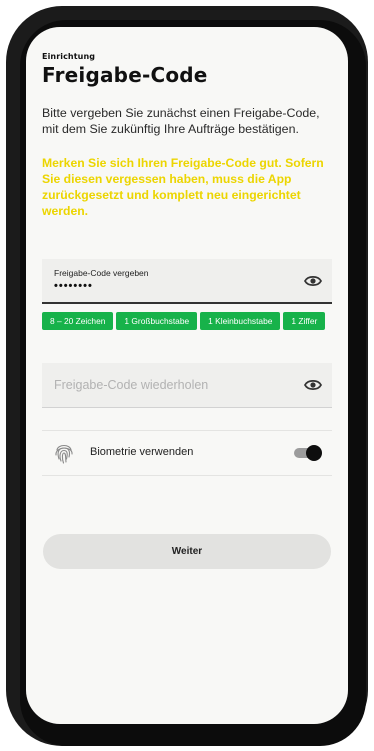 The image size is (374, 751). I want to click on requirement-chip-length: 8 – 20 Zeichen, so click(78, 321).